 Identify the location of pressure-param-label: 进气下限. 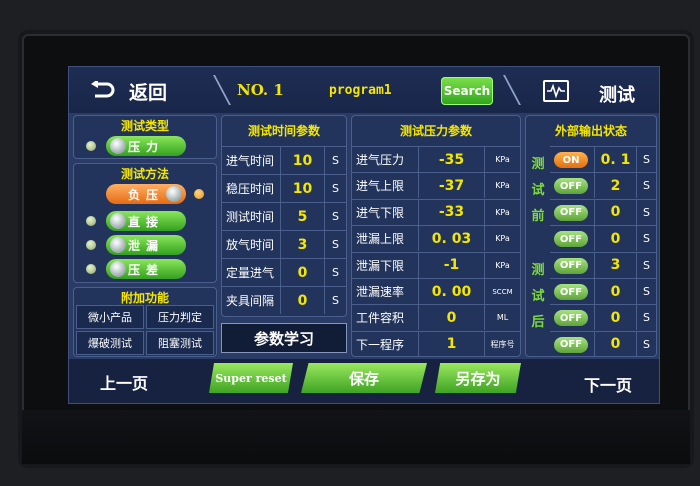
(380, 212).